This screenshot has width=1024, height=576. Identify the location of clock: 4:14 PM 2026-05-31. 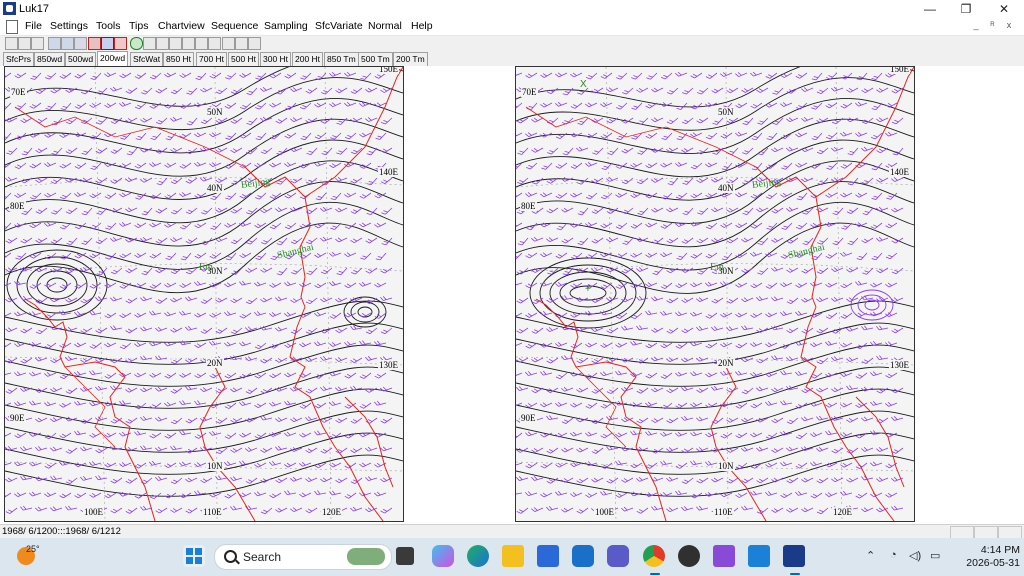
(985, 557).